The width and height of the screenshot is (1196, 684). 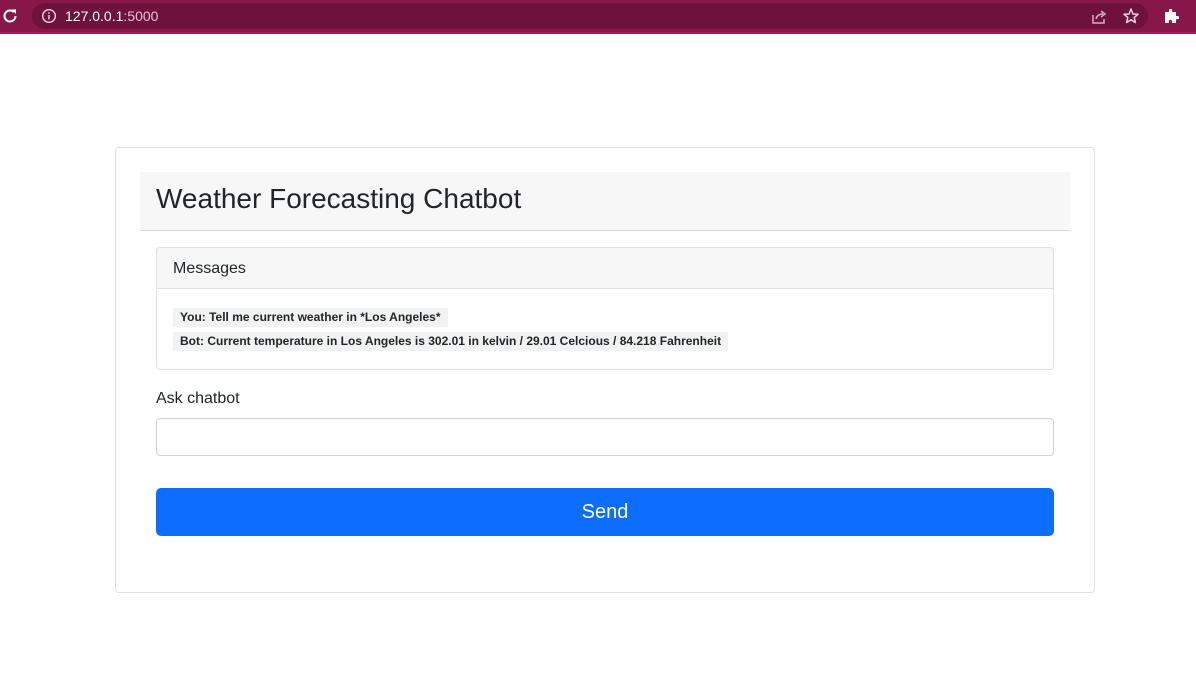 I want to click on browser-toolbar: 127.0.0.1:5000, so click(x=598, y=17).